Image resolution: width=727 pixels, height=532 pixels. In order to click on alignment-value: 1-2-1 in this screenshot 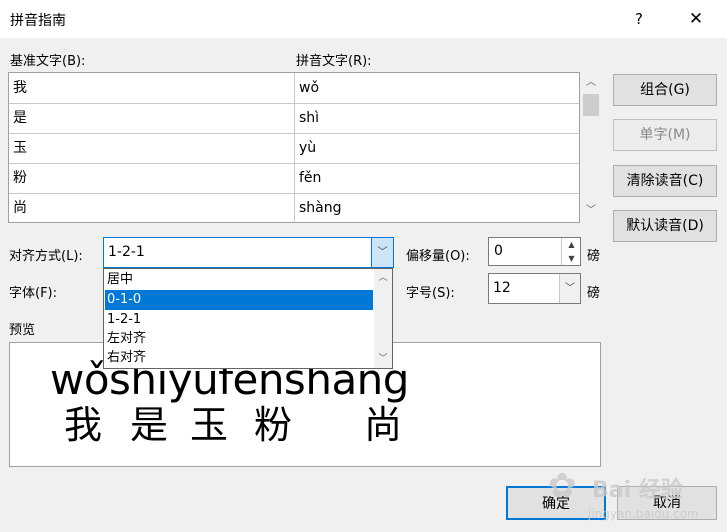, I will do `click(126, 252)`.